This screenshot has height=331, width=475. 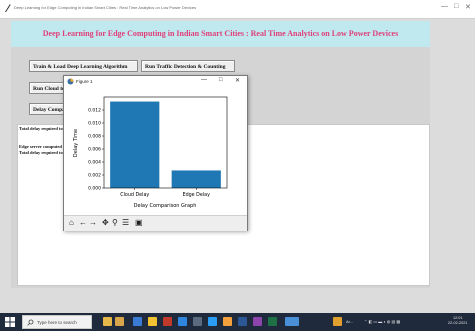 I want to click on train-load-button: Train & Load Deep Learning Algorithm, so click(x=83, y=66).